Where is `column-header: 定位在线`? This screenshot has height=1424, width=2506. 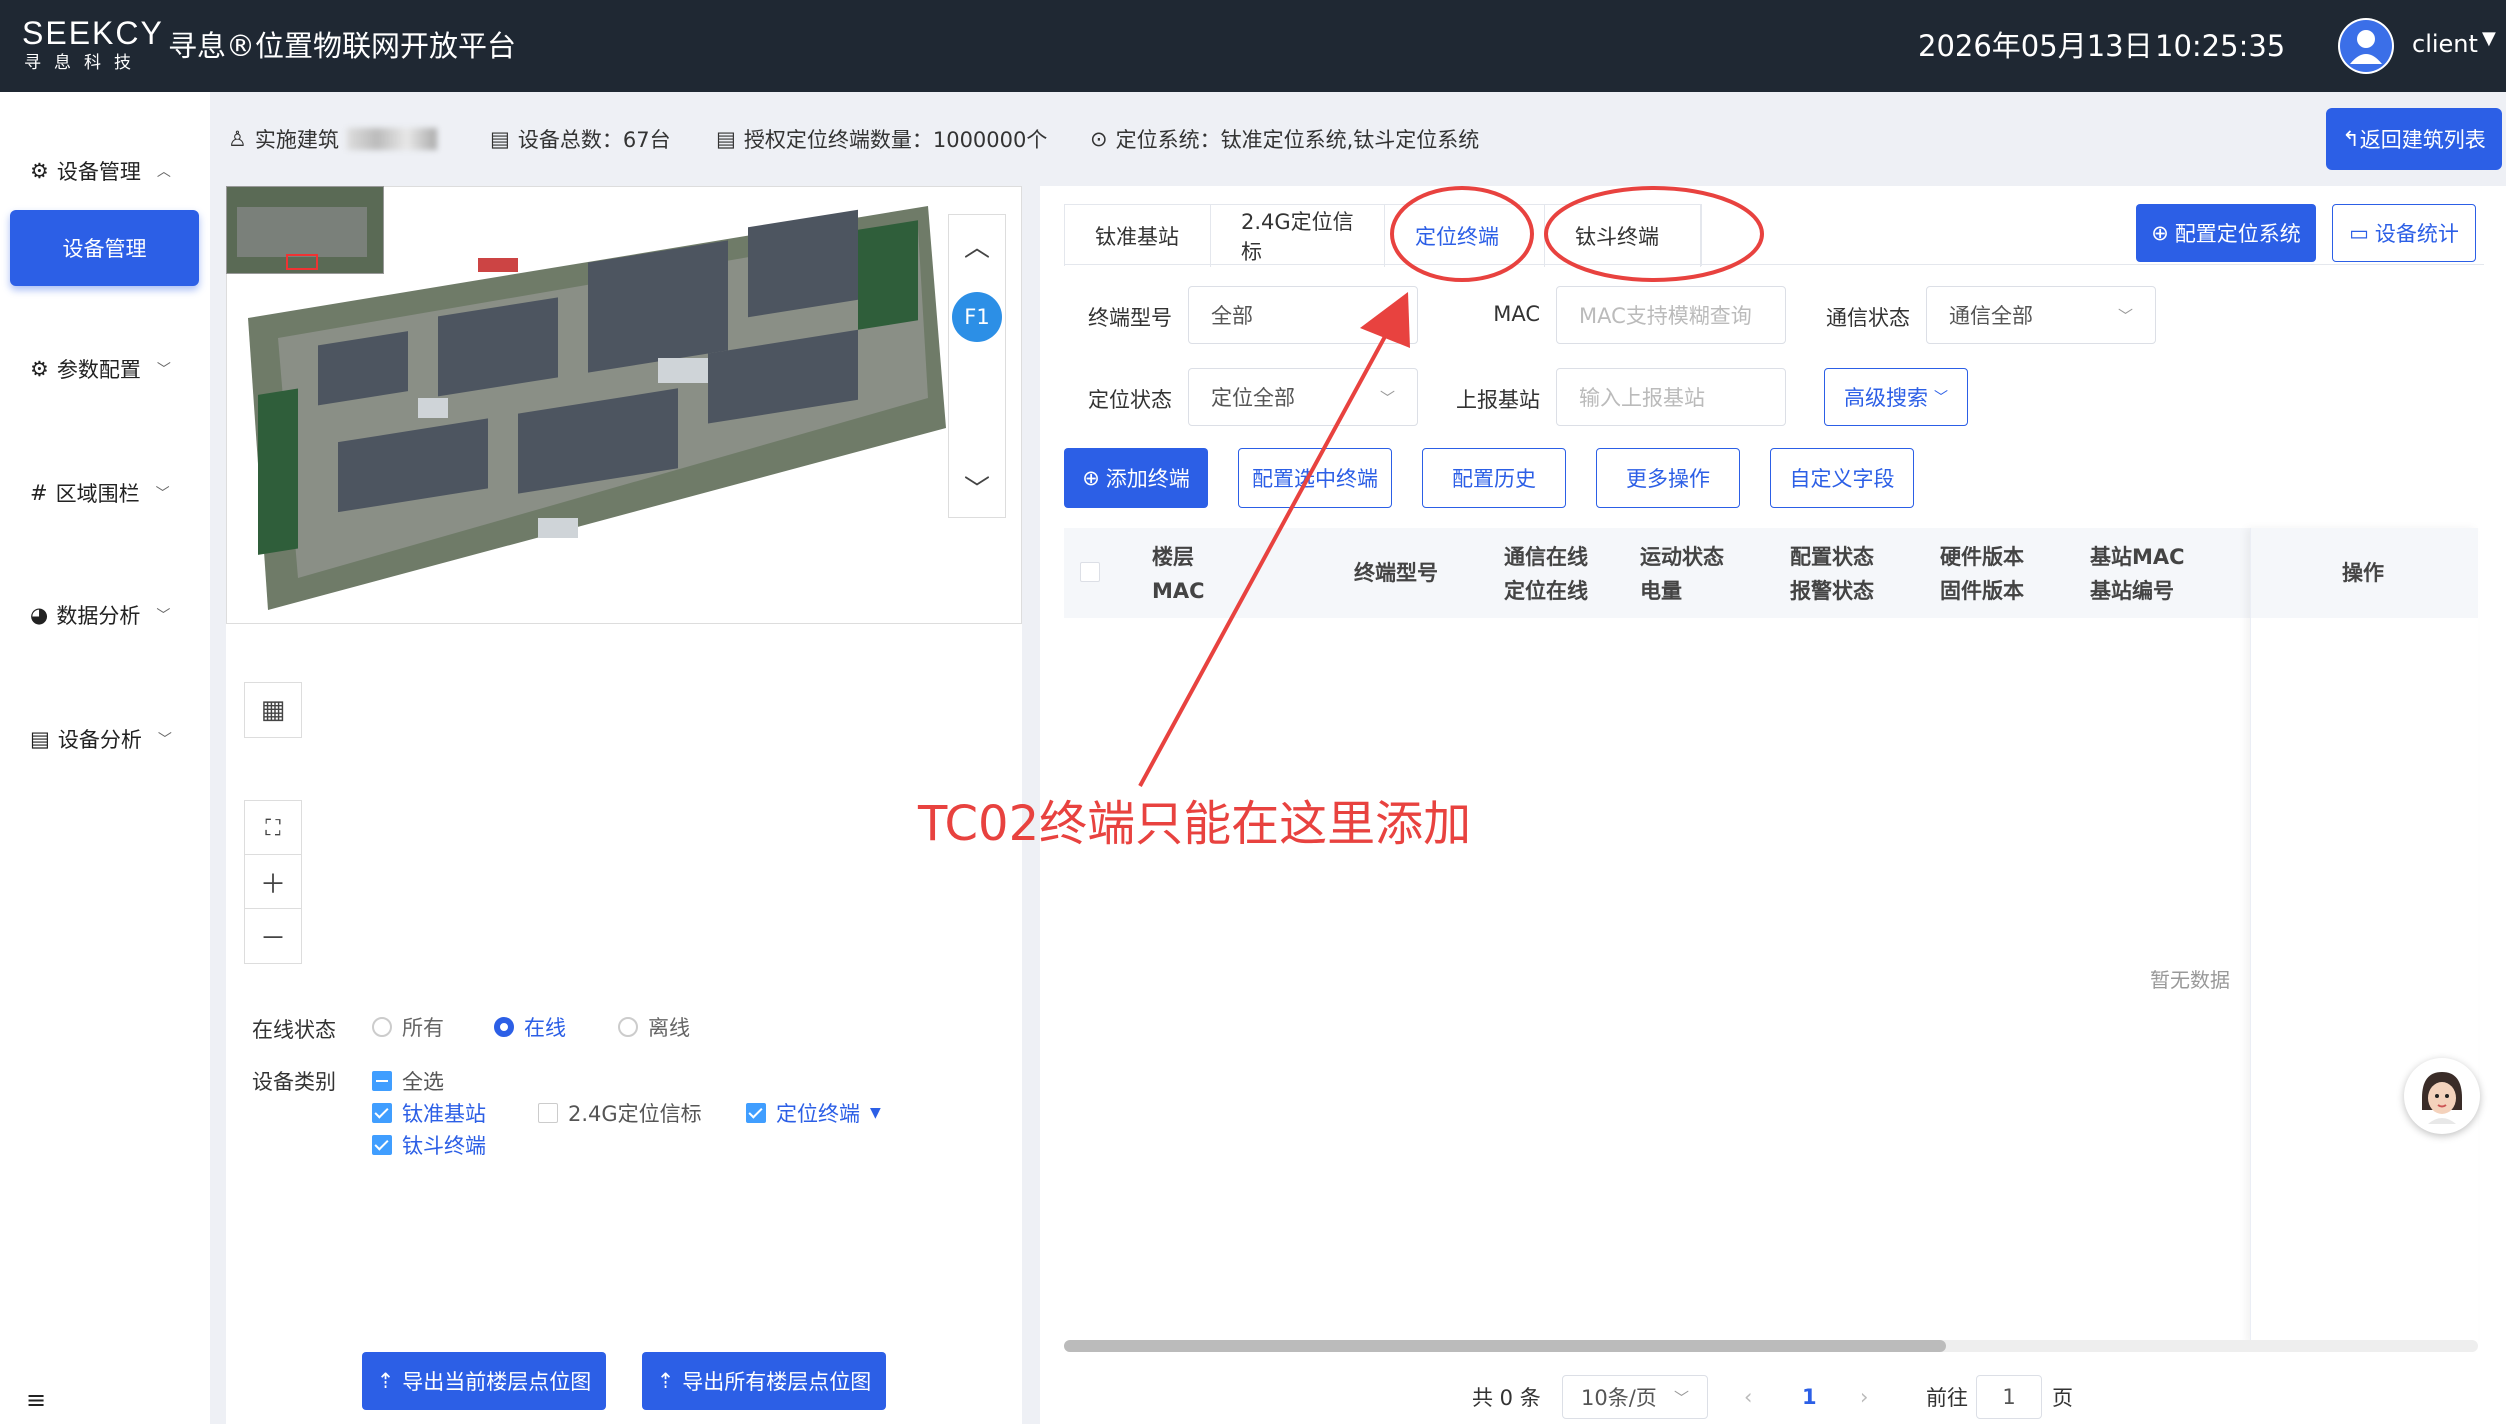 column-header: 定位在线 is located at coordinates (1546, 591).